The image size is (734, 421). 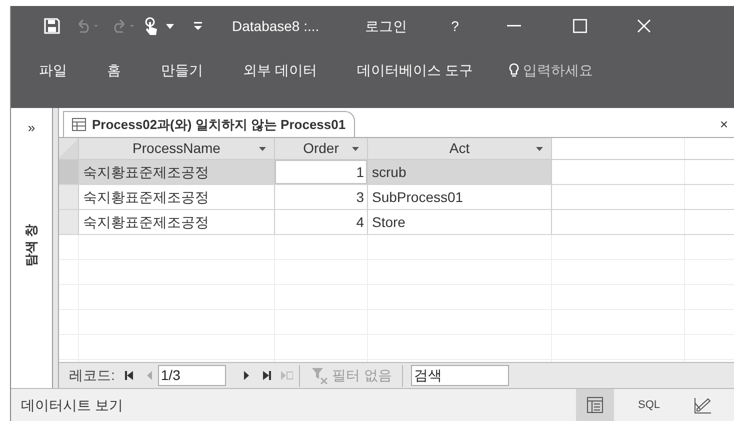 What do you see at coordinates (579, 26) in the screenshot?
I see `maximize-icon` at bounding box center [579, 26].